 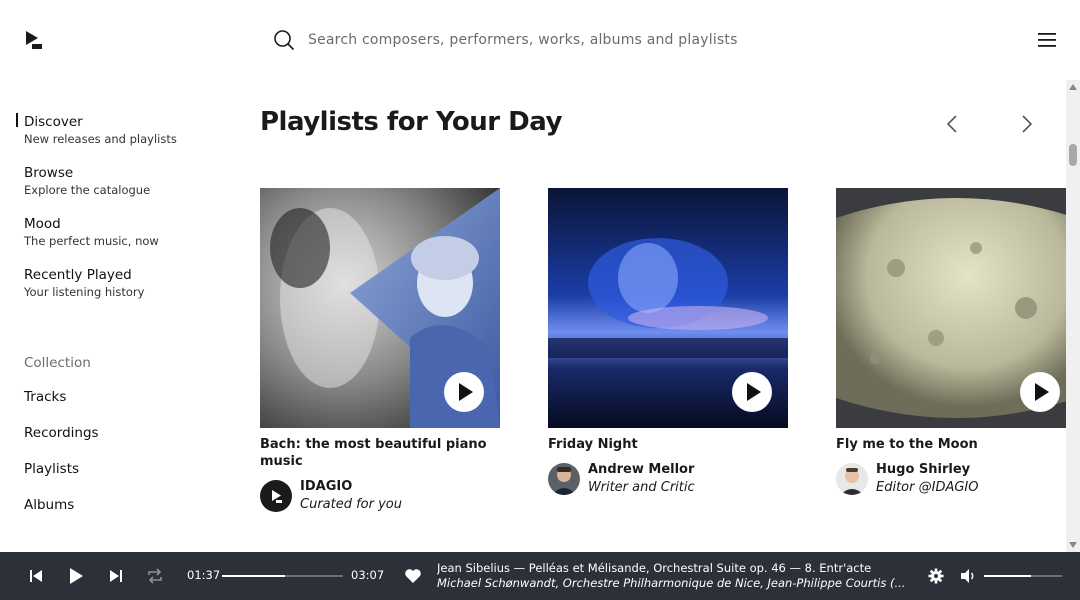 What do you see at coordinates (368, 575) in the screenshot?
I see `duration-time: 03:07` at bounding box center [368, 575].